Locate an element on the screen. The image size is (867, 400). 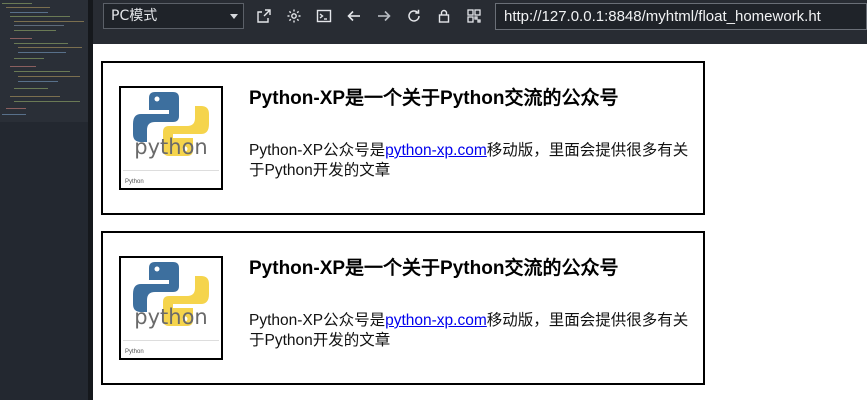
mode-select: PC模式 is located at coordinates (173, 16).